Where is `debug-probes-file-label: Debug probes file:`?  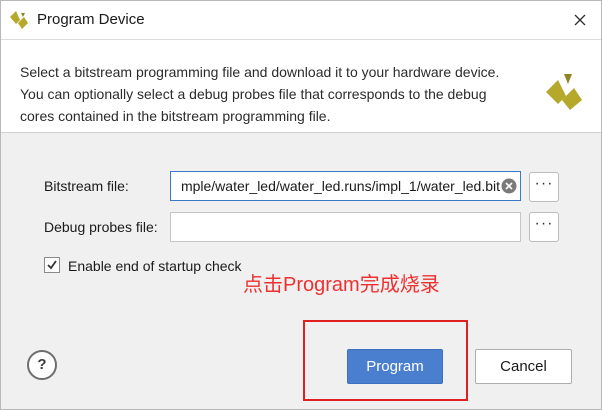 debug-probes-file-label: Debug probes file: is located at coordinates (101, 227).